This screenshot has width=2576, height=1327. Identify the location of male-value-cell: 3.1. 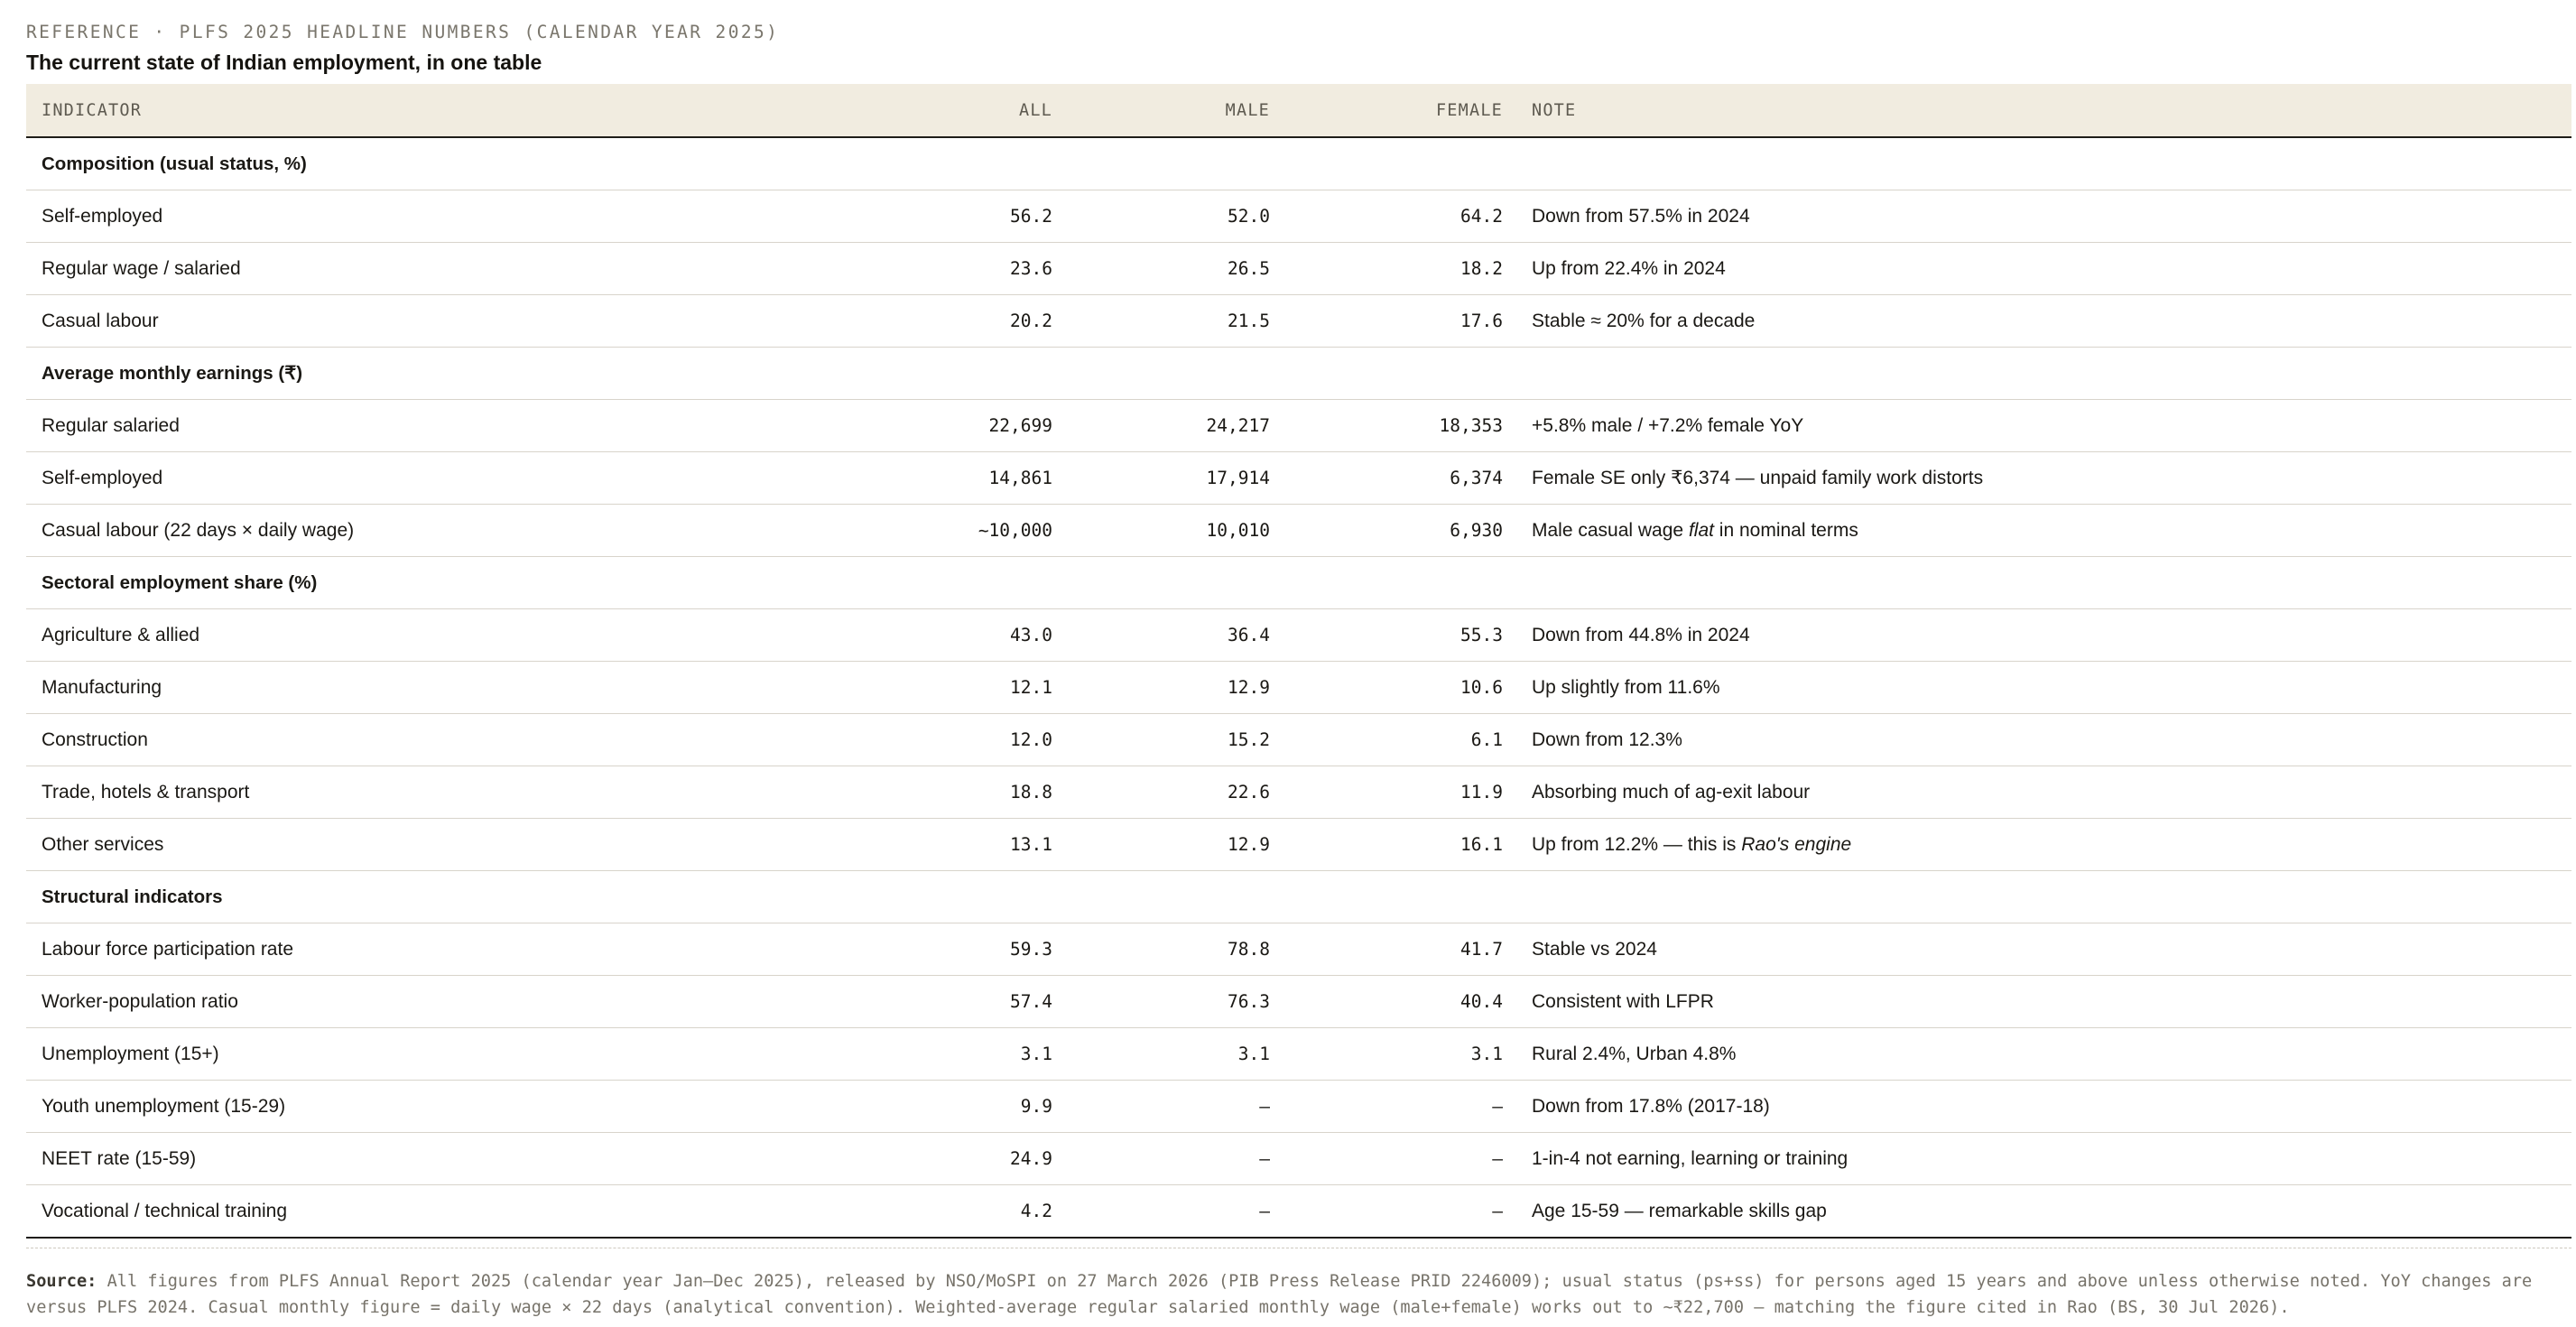
(1161, 1054).